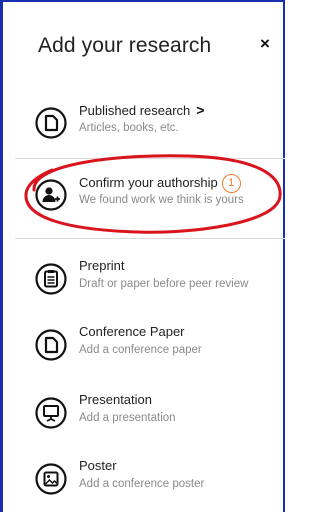 Image resolution: width=320 pixels, height=512 pixels. I want to click on menu-item-label: Presentation, so click(115, 399).